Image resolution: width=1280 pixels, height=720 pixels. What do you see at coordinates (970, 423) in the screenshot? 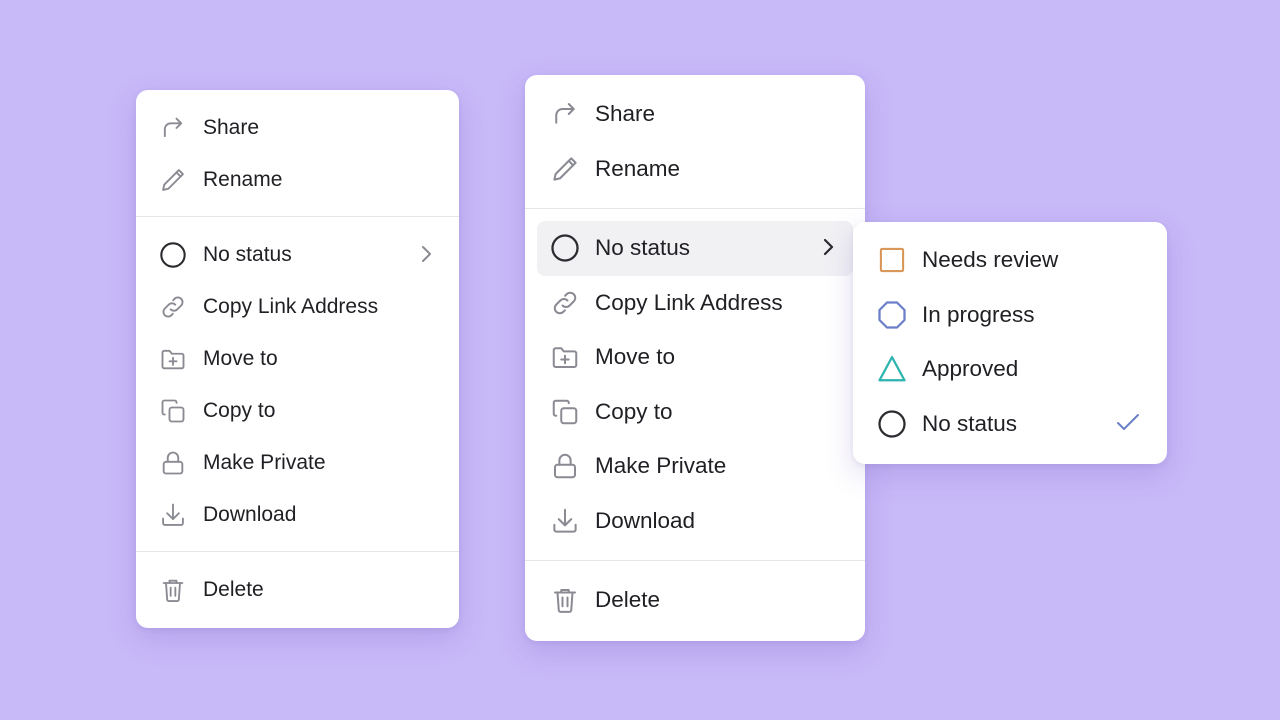
I see `status-option-label: No status` at bounding box center [970, 423].